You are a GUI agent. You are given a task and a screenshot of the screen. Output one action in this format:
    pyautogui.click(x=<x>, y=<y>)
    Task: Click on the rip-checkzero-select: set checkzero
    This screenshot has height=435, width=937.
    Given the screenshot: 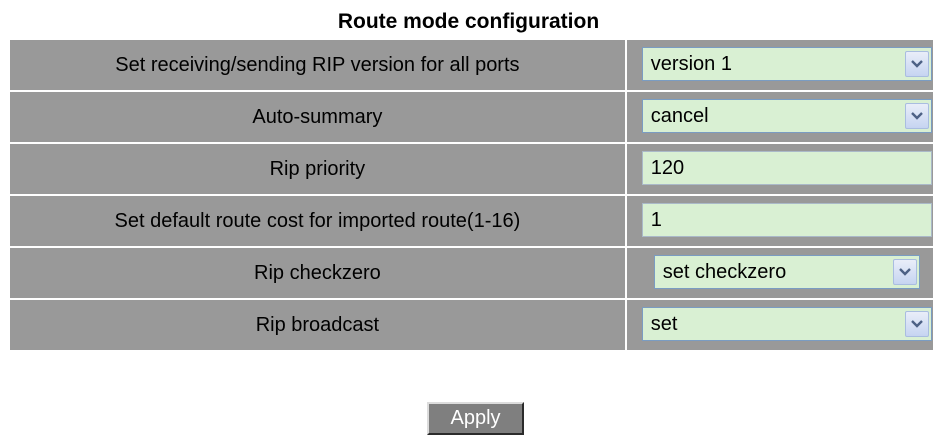 What is the action you would take?
    pyautogui.click(x=786, y=272)
    